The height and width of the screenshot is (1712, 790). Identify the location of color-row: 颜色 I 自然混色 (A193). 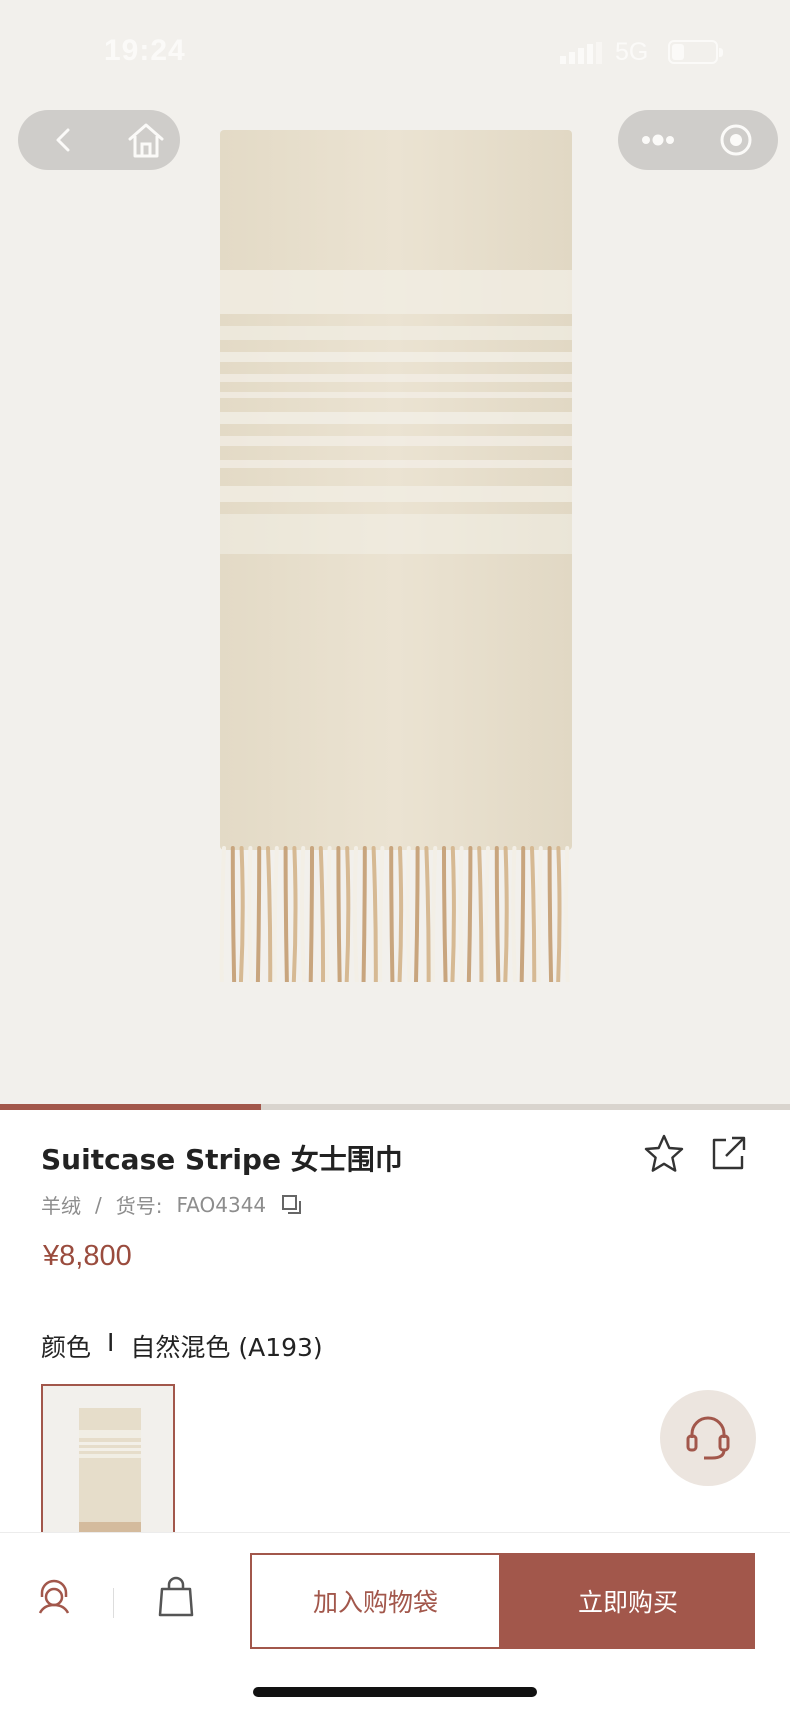
(182, 1346).